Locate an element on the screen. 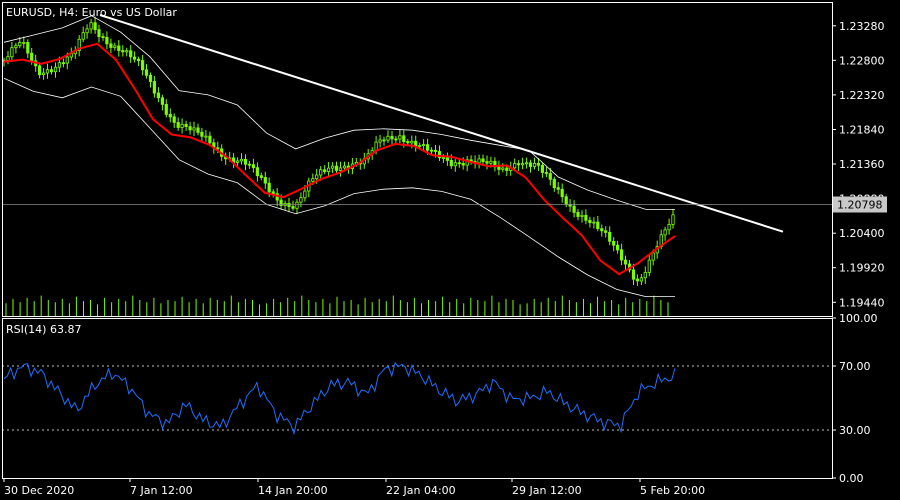 Image resolution: width=900 pixels, height=500 pixels. price-tick-label: 1.23280 is located at coordinates (862, 26).